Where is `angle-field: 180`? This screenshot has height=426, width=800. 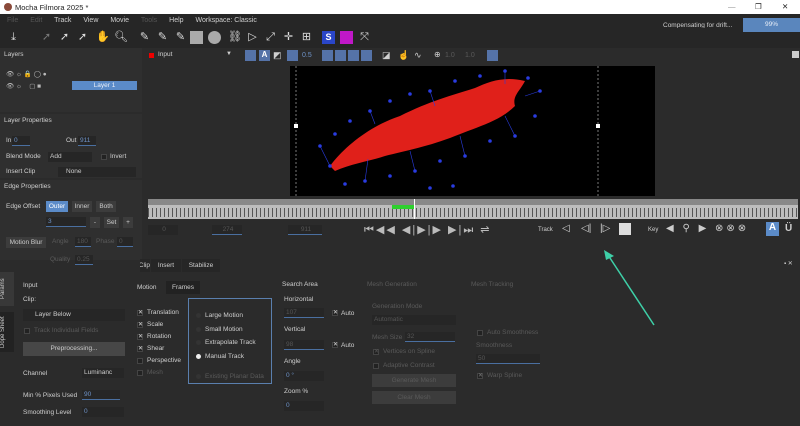 angle-field: 180 is located at coordinates (83, 242).